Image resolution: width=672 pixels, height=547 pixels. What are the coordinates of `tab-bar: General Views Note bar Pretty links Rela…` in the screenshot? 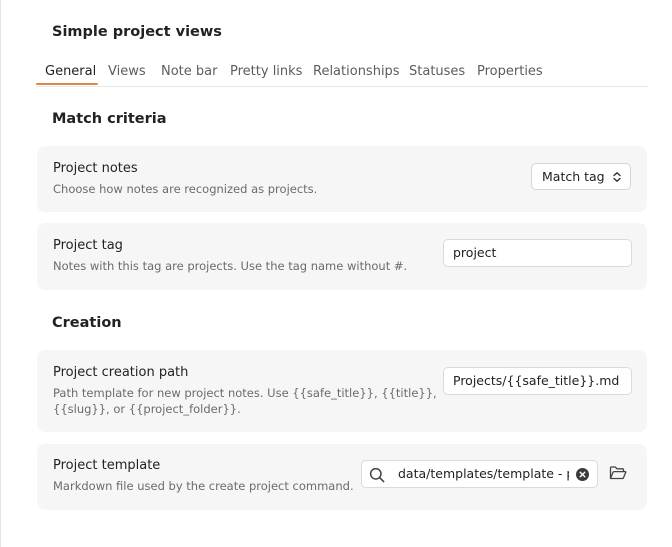 It's located at (342, 72).